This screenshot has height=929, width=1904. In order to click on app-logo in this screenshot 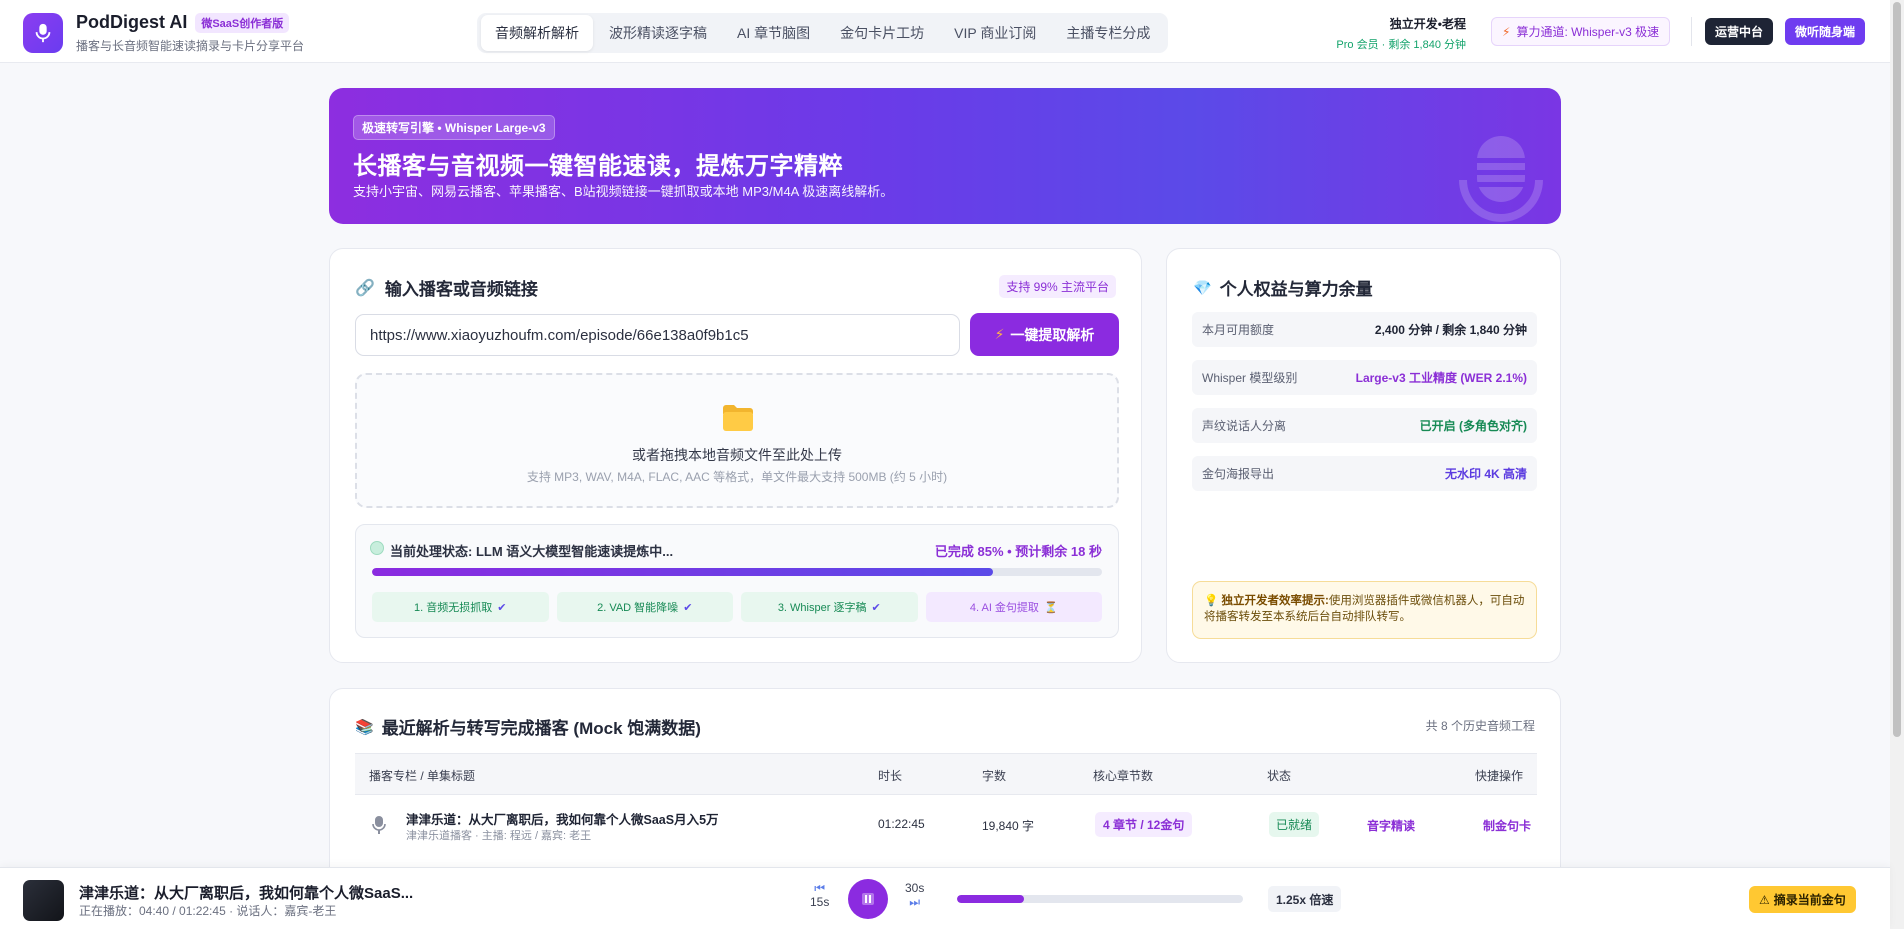, I will do `click(43, 33)`.